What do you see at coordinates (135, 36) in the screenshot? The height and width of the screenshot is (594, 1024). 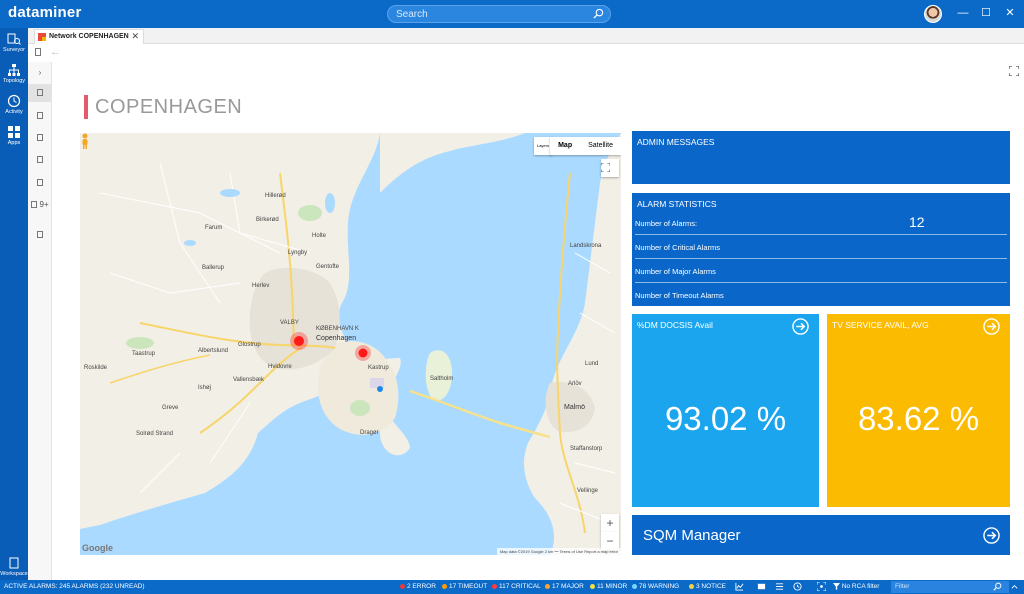 I see `tab-close-icon: ✕` at bounding box center [135, 36].